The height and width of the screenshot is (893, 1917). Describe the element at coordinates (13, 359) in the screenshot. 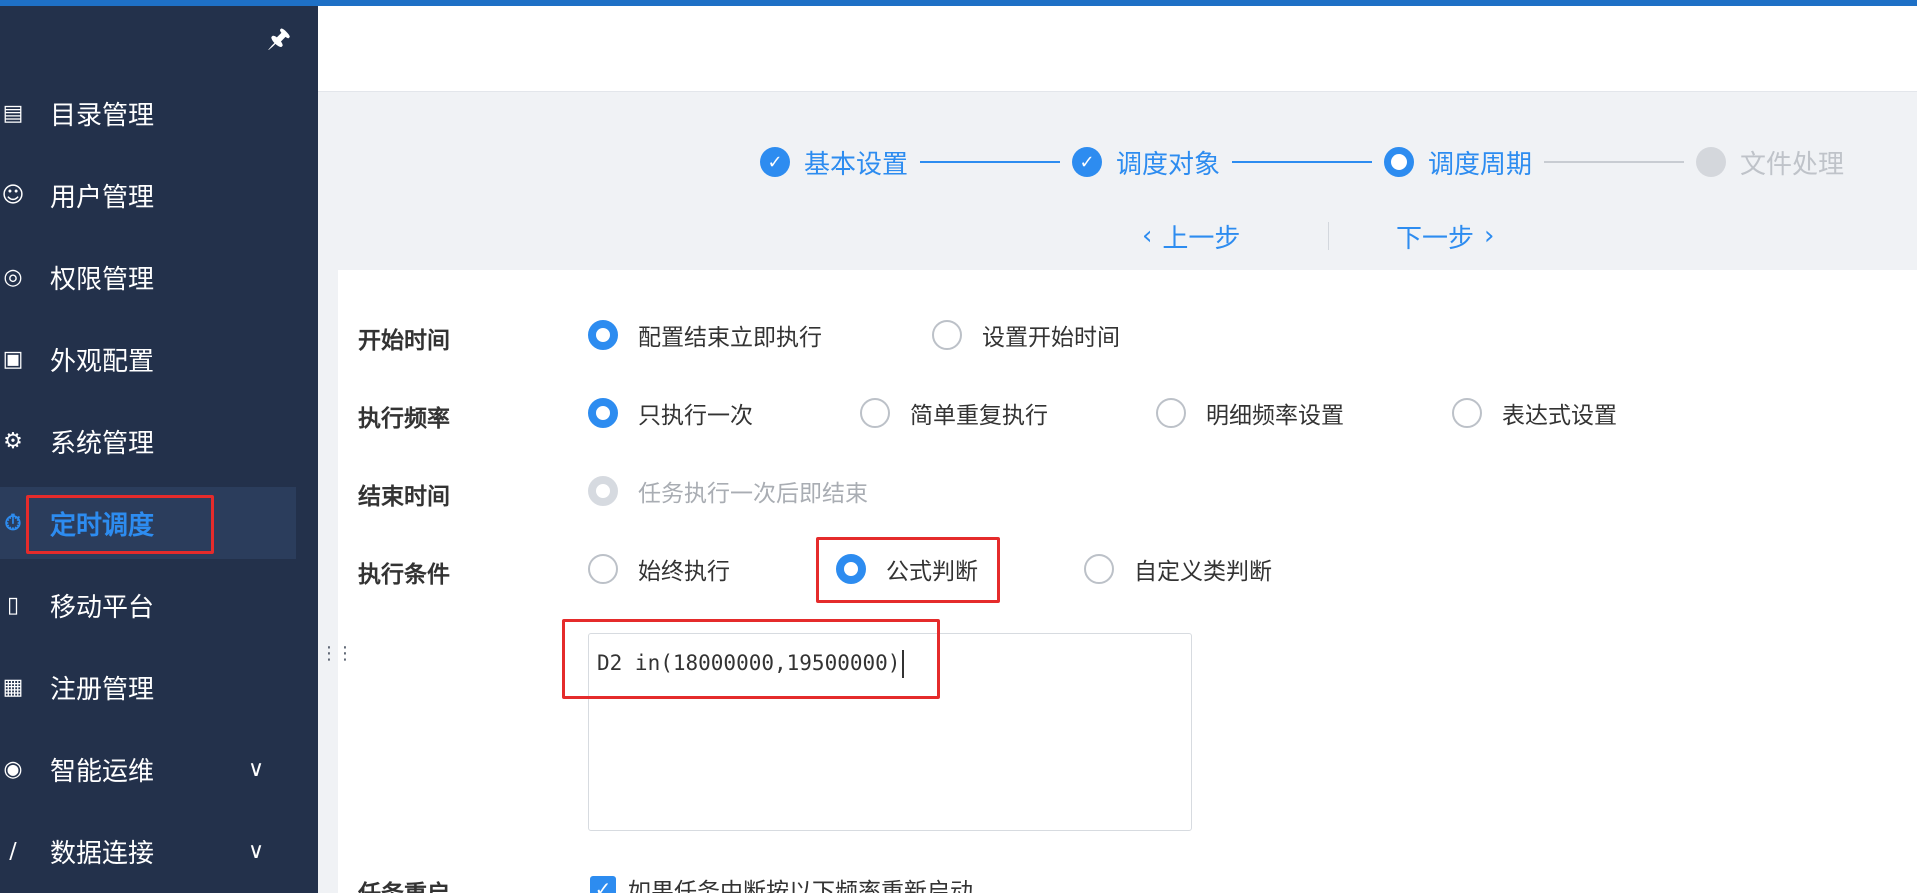

I see `paint-roller-icon: ▣` at that location.